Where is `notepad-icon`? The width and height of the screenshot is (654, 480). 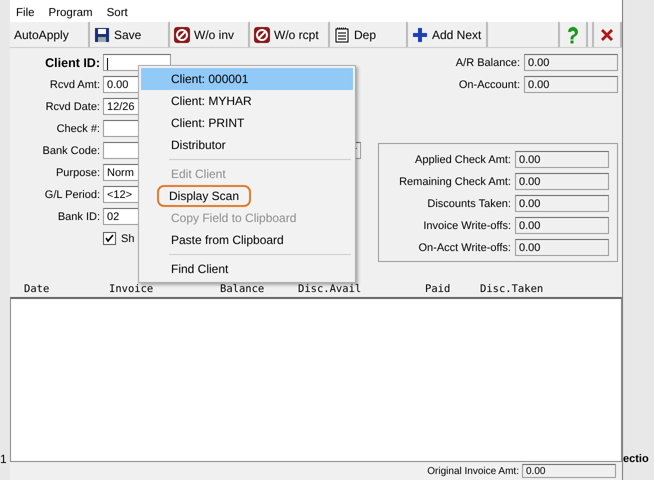 notepad-icon is located at coordinates (342, 34).